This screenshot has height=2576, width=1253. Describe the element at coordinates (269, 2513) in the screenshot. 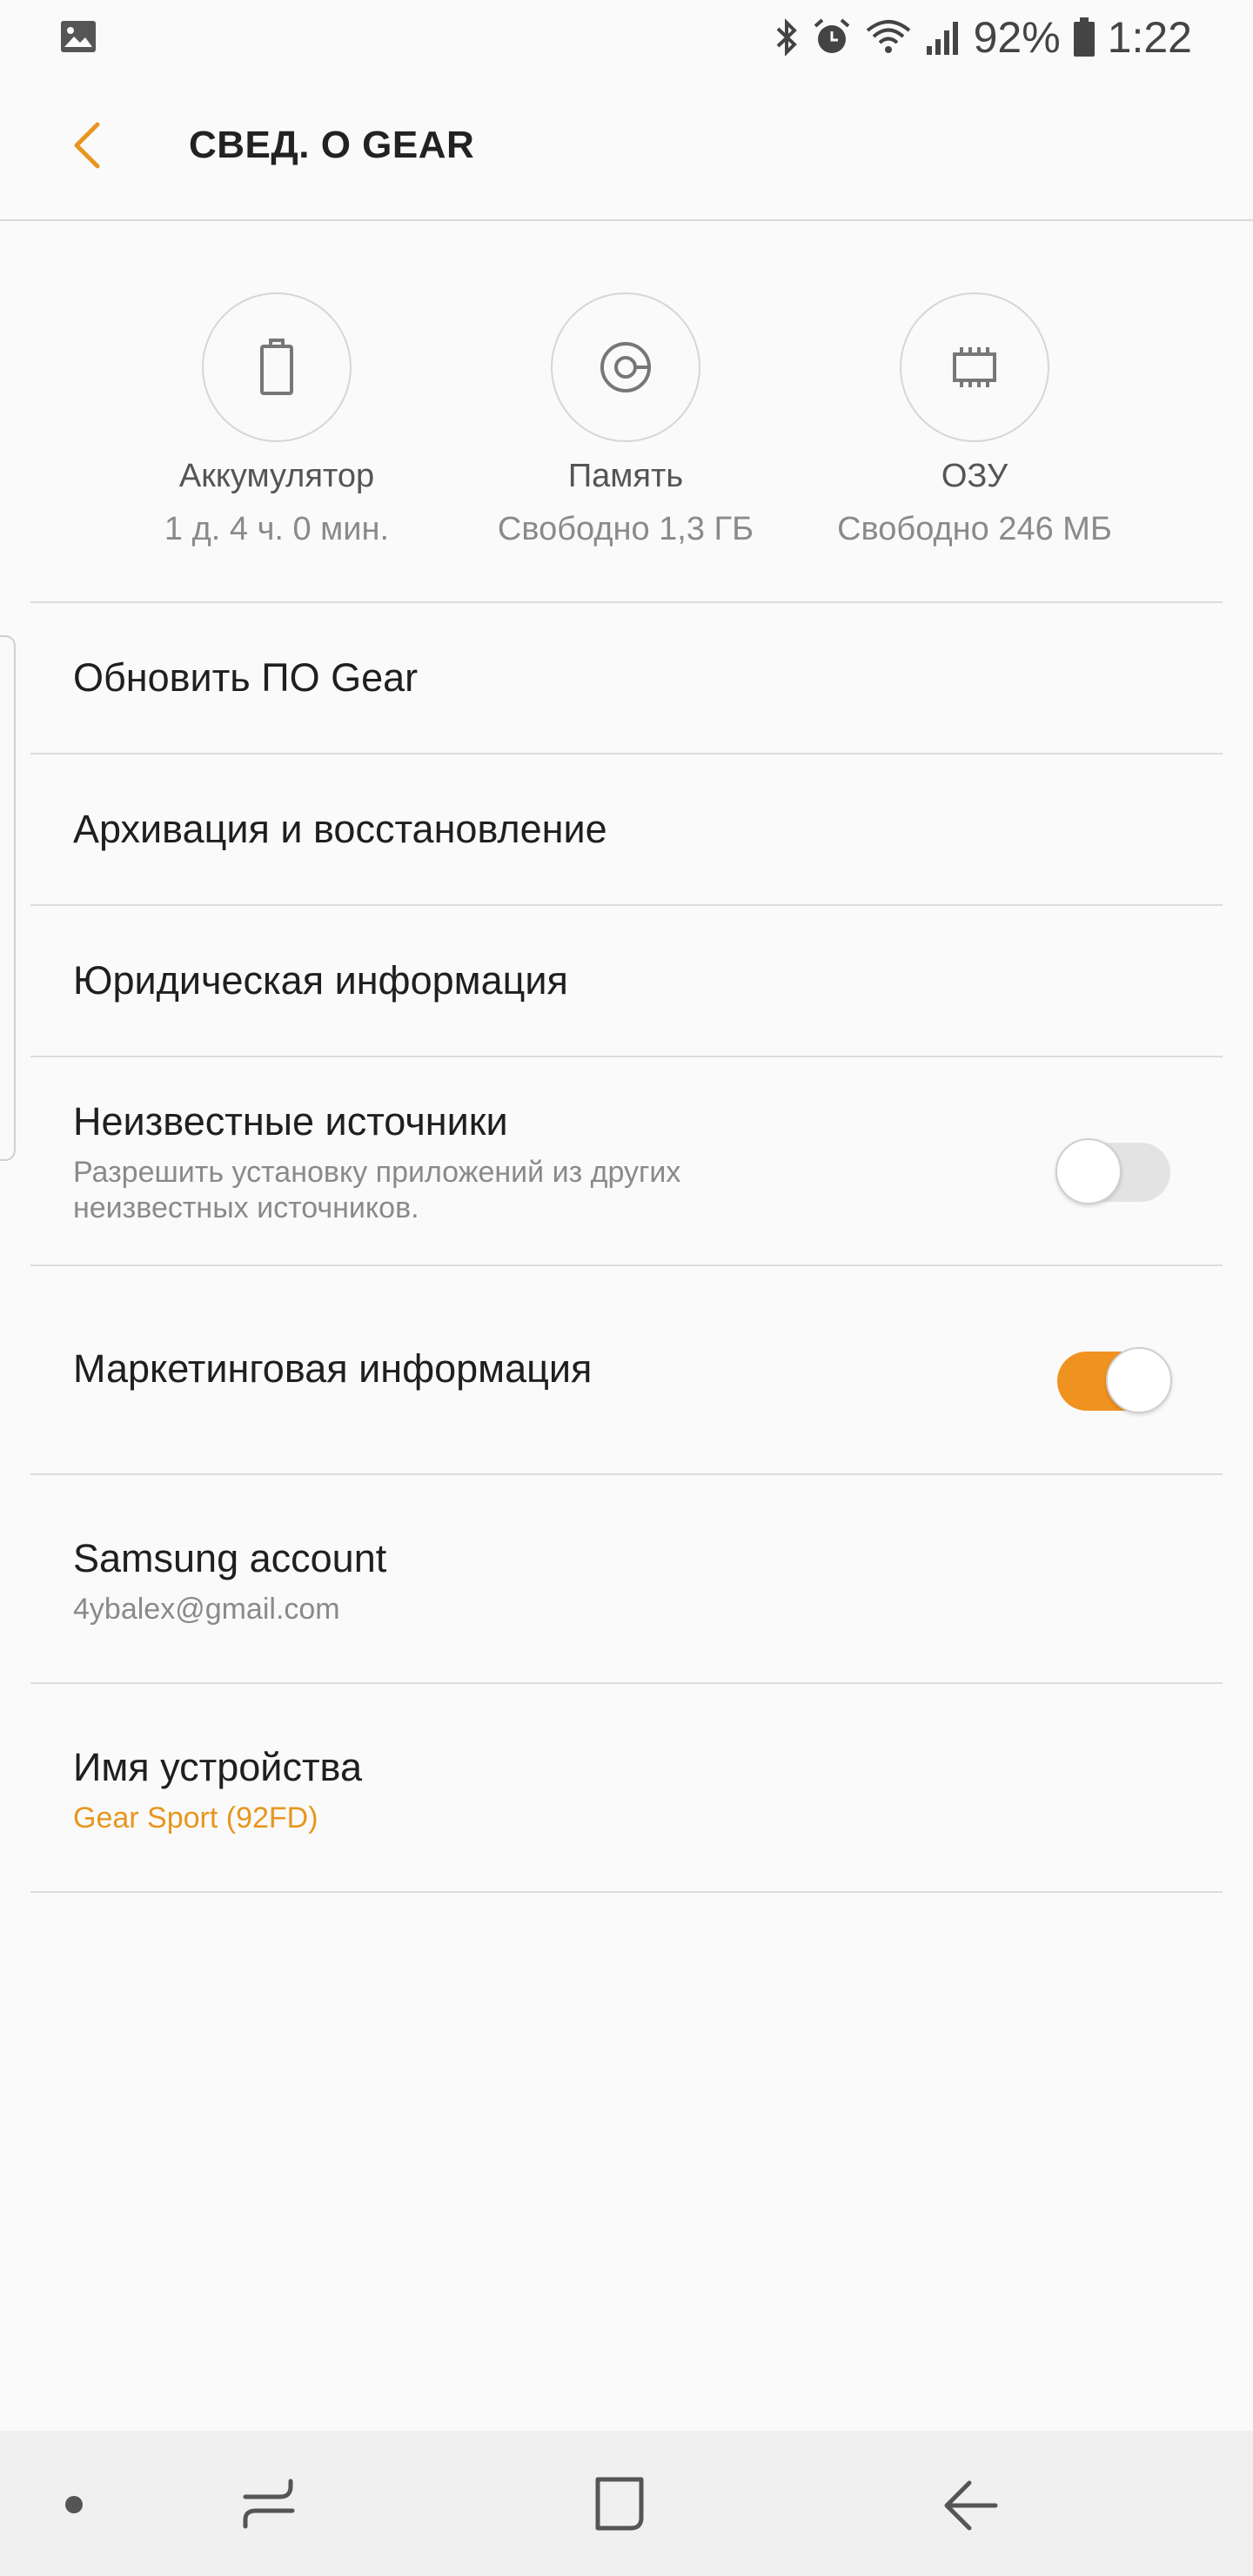

I see `recent-apps-icon` at that location.